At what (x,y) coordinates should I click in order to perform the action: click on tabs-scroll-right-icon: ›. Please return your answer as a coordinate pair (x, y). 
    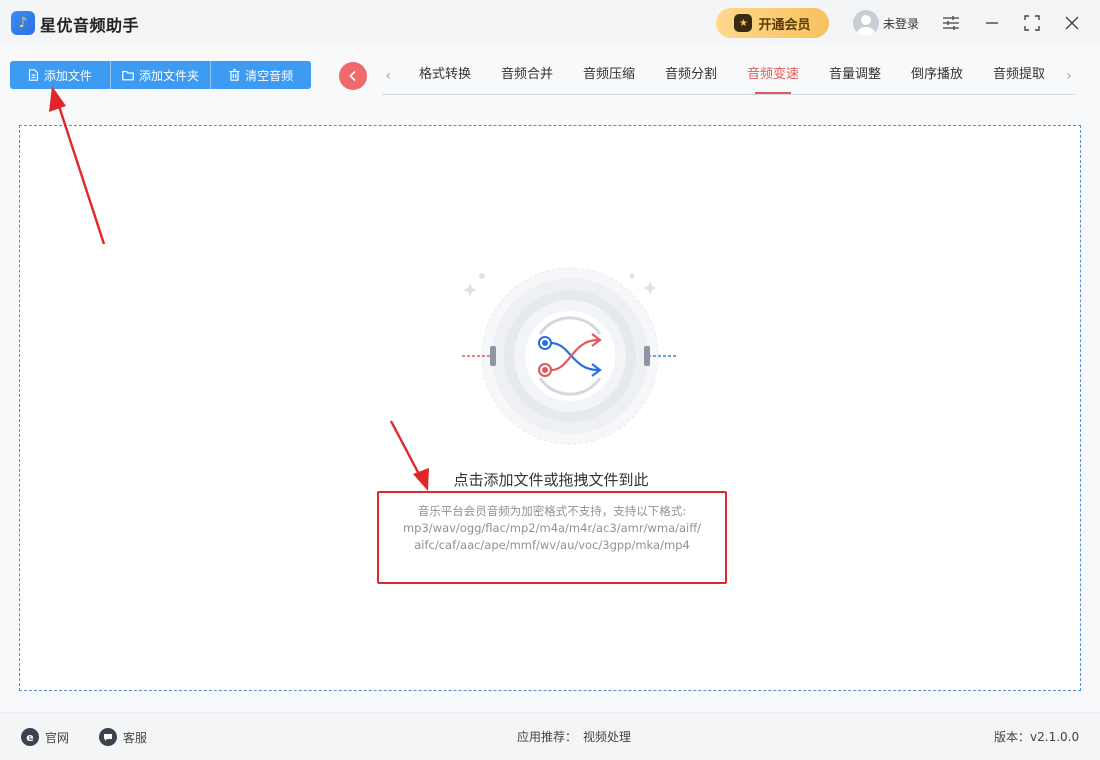
    Looking at the image, I should click on (1069, 76).